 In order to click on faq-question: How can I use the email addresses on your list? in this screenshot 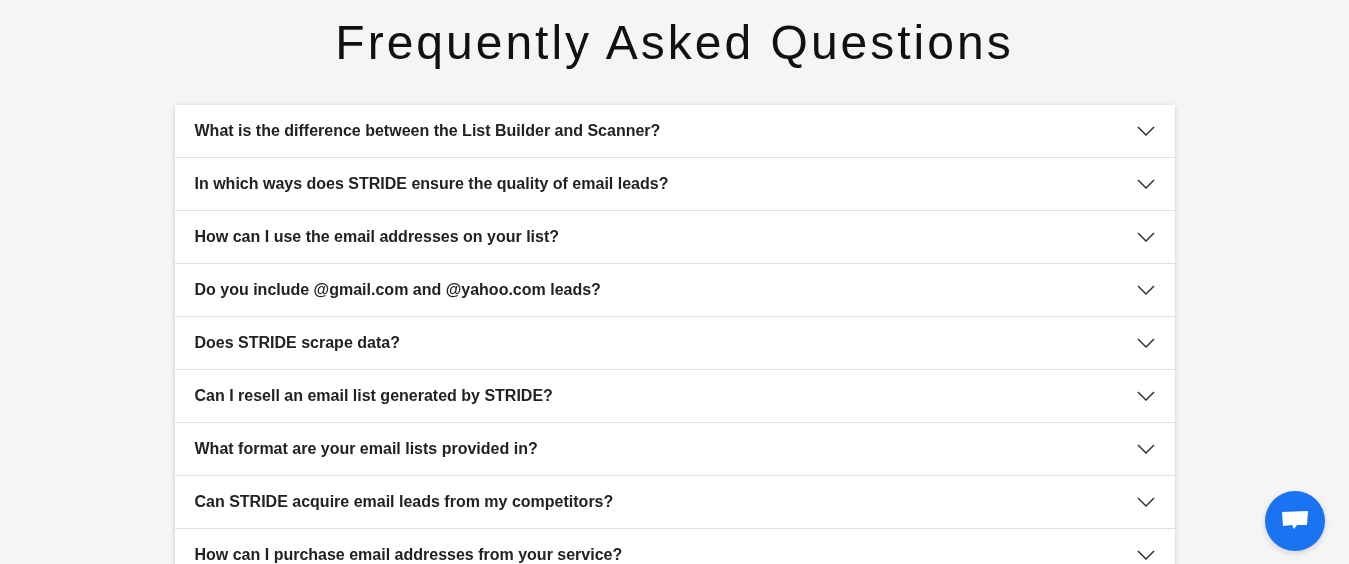, I will do `click(674, 237)`.